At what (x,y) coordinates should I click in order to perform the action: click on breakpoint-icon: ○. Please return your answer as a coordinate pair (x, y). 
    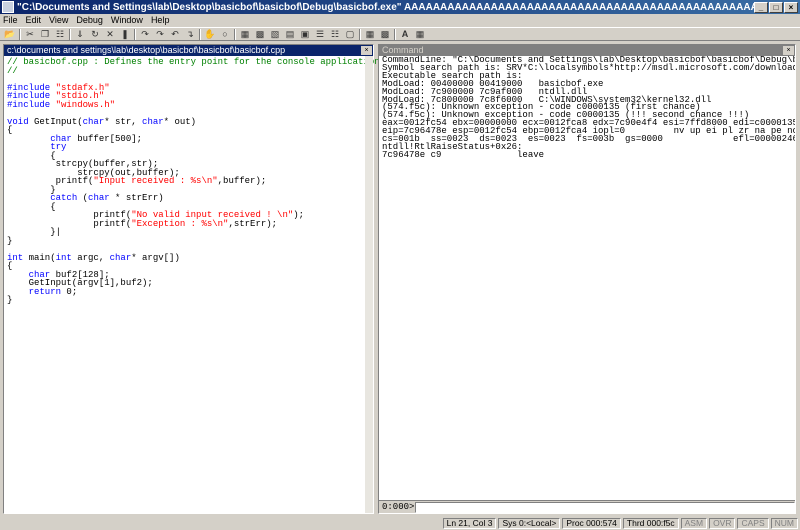
    Looking at the image, I should click on (225, 34).